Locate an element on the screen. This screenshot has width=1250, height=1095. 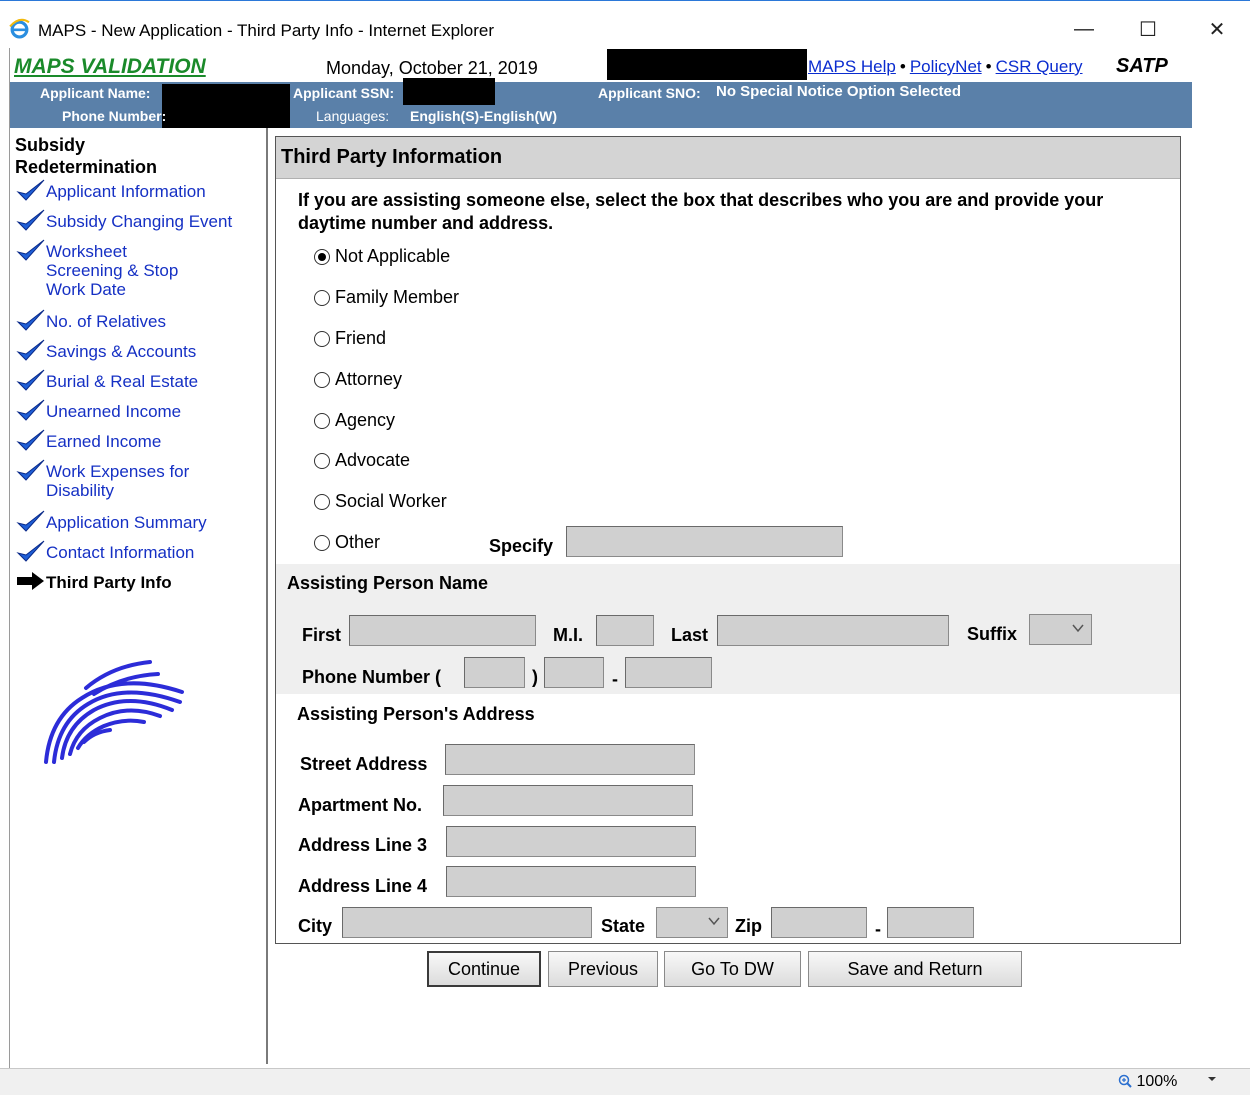
zoom-dropdown-icon is located at coordinates (1212, 1079).